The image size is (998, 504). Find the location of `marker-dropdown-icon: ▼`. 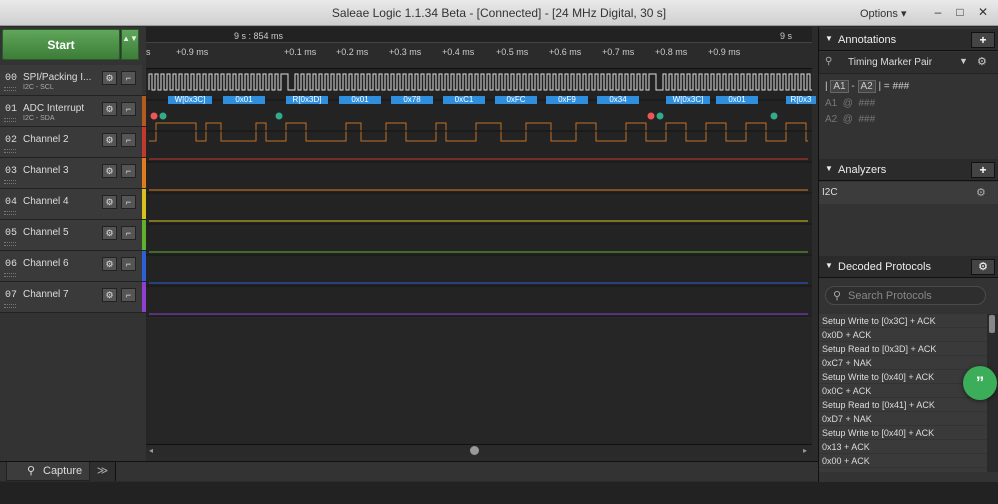

marker-dropdown-icon: ▼ is located at coordinates (963, 61).